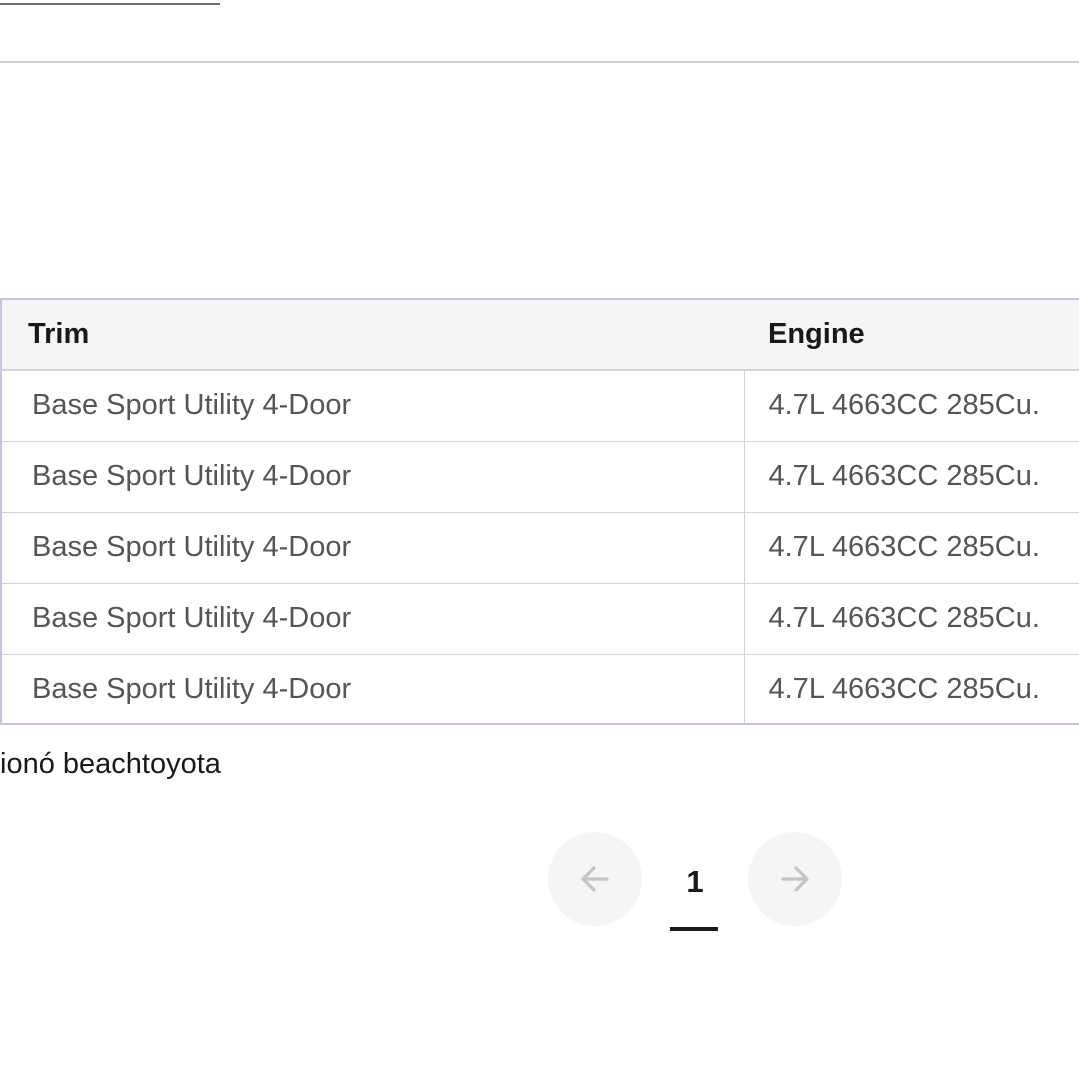 Image resolution: width=1079 pixels, height=1079 pixels. I want to click on current-page-indicator, so click(694, 929).